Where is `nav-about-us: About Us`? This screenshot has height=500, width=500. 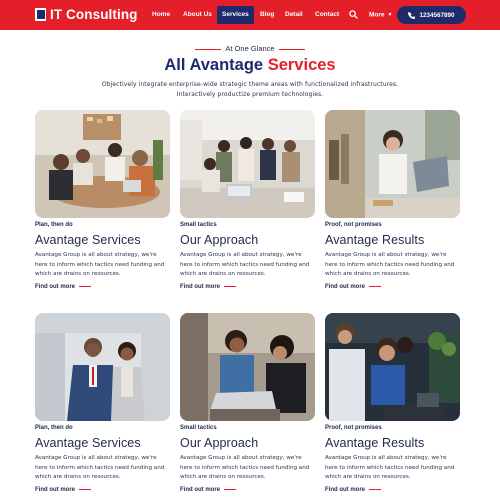
nav-about-us: About Us is located at coordinates (197, 15).